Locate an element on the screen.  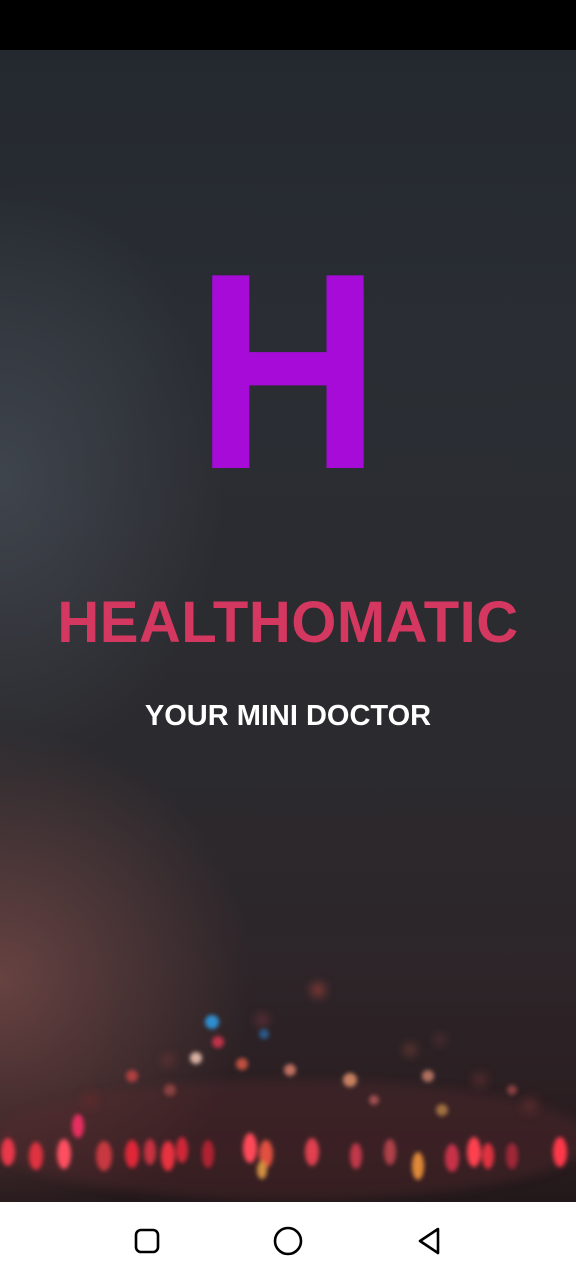
status-bar is located at coordinates (288, 25).